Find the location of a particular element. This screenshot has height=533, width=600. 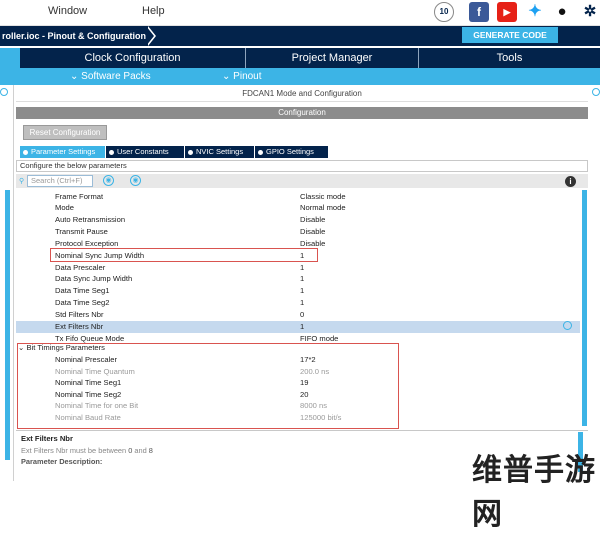

tab-parameter-settings: Parameter Settings is located at coordinates (63, 152).